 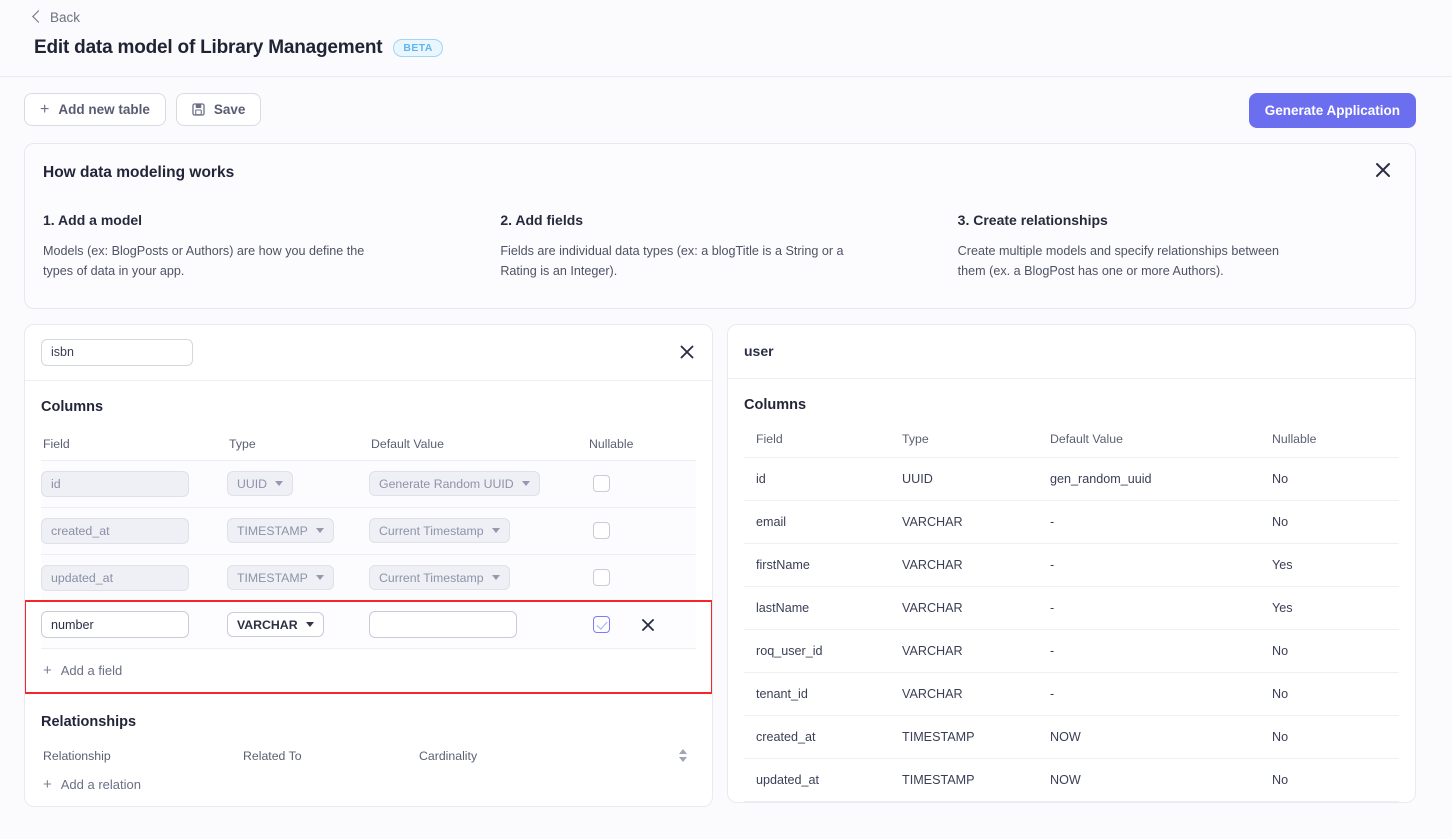 What do you see at coordinates (89, 721) in the screenshot?
I see `relationships-label: Relationships` at bounding box center [89, 721].